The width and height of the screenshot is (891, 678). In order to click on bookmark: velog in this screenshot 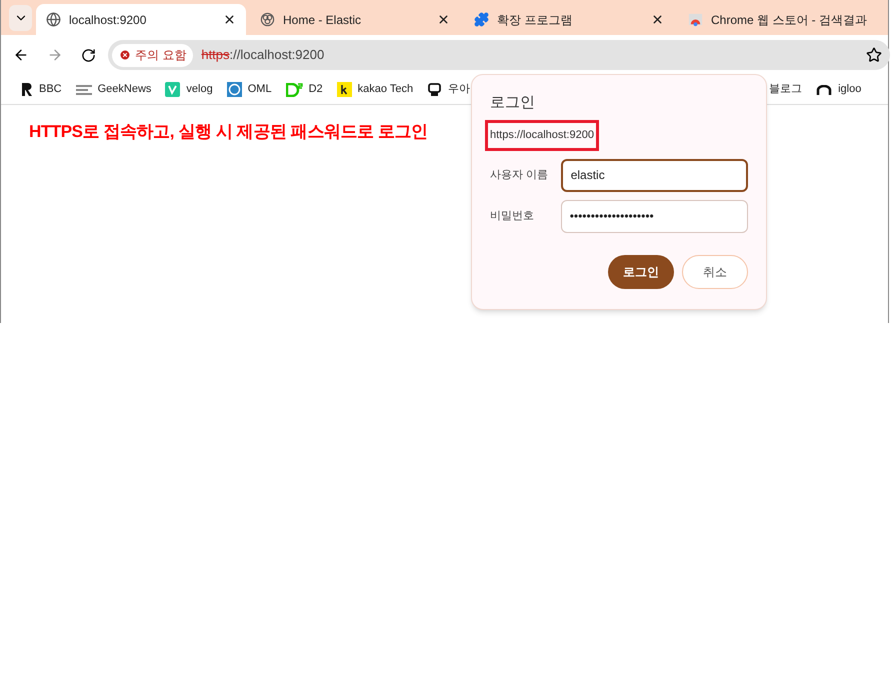, I will do `click(189, 89)`.